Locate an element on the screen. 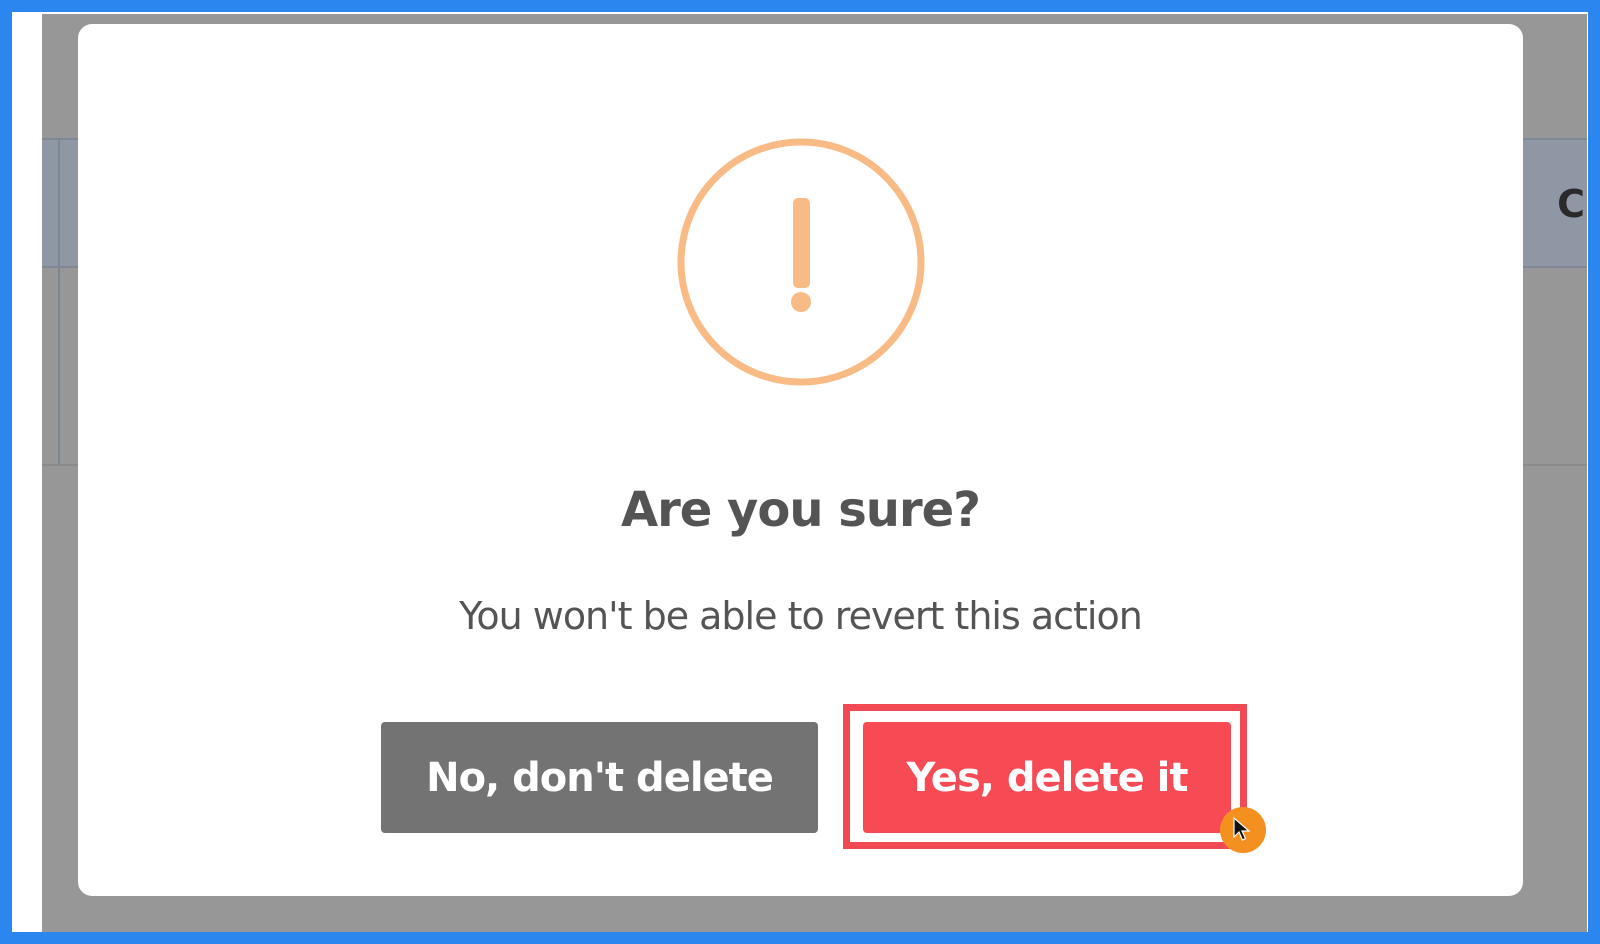 This screenshot has height=944, width=1600. mouse-pointer-icon is located at coordinates (1242, 829).